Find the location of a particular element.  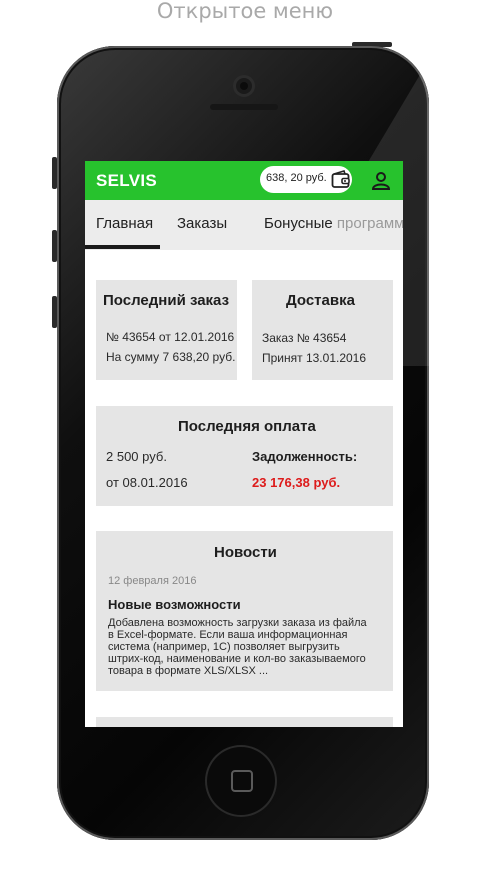

delivery-title: Доставка is located at coordinates (320, 300).